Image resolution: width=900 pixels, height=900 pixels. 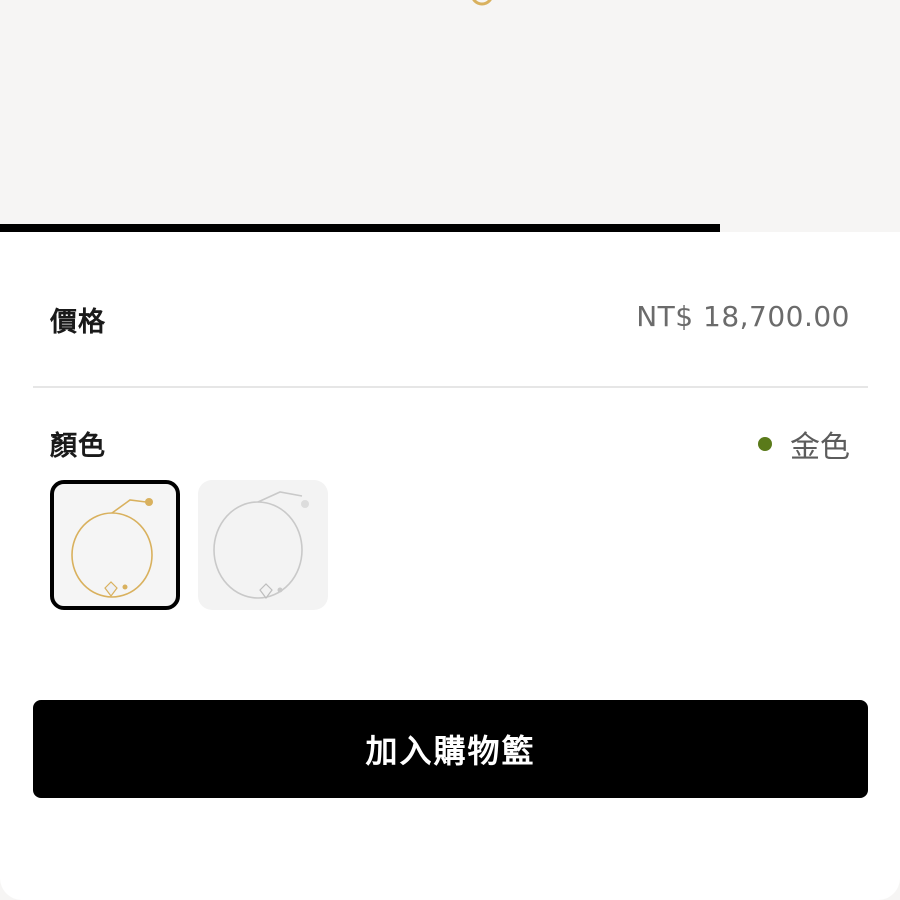 I want to click on color-label: 顏色, so click(x=78, y=446).